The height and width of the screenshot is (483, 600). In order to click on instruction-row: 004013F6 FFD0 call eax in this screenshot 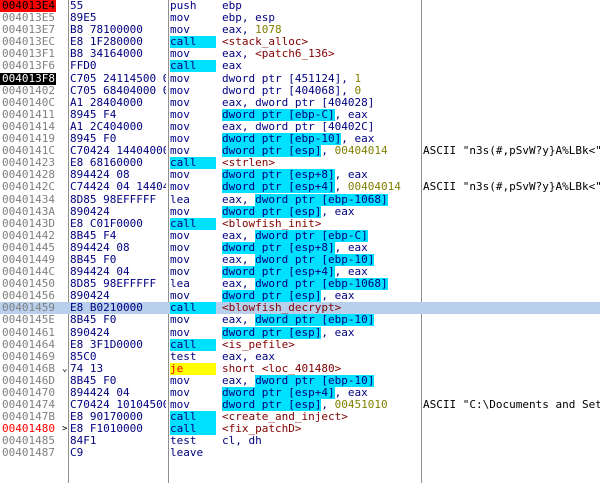, I will do `click(300, 66)`.